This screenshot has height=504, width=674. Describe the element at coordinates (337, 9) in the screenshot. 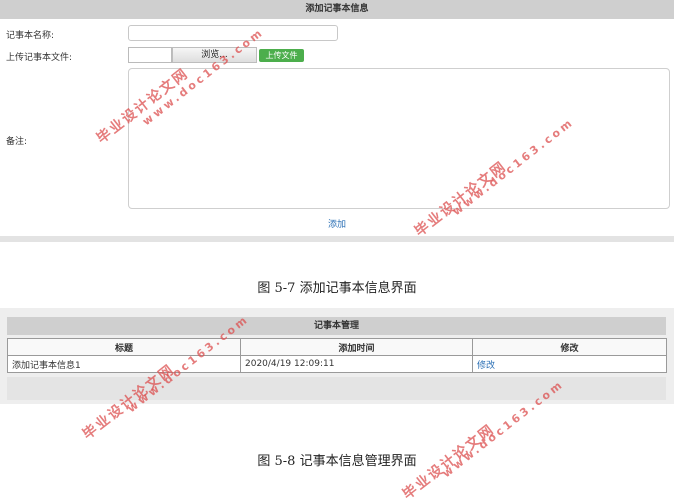

I see `form-header: 添加记事本信息` at that location.